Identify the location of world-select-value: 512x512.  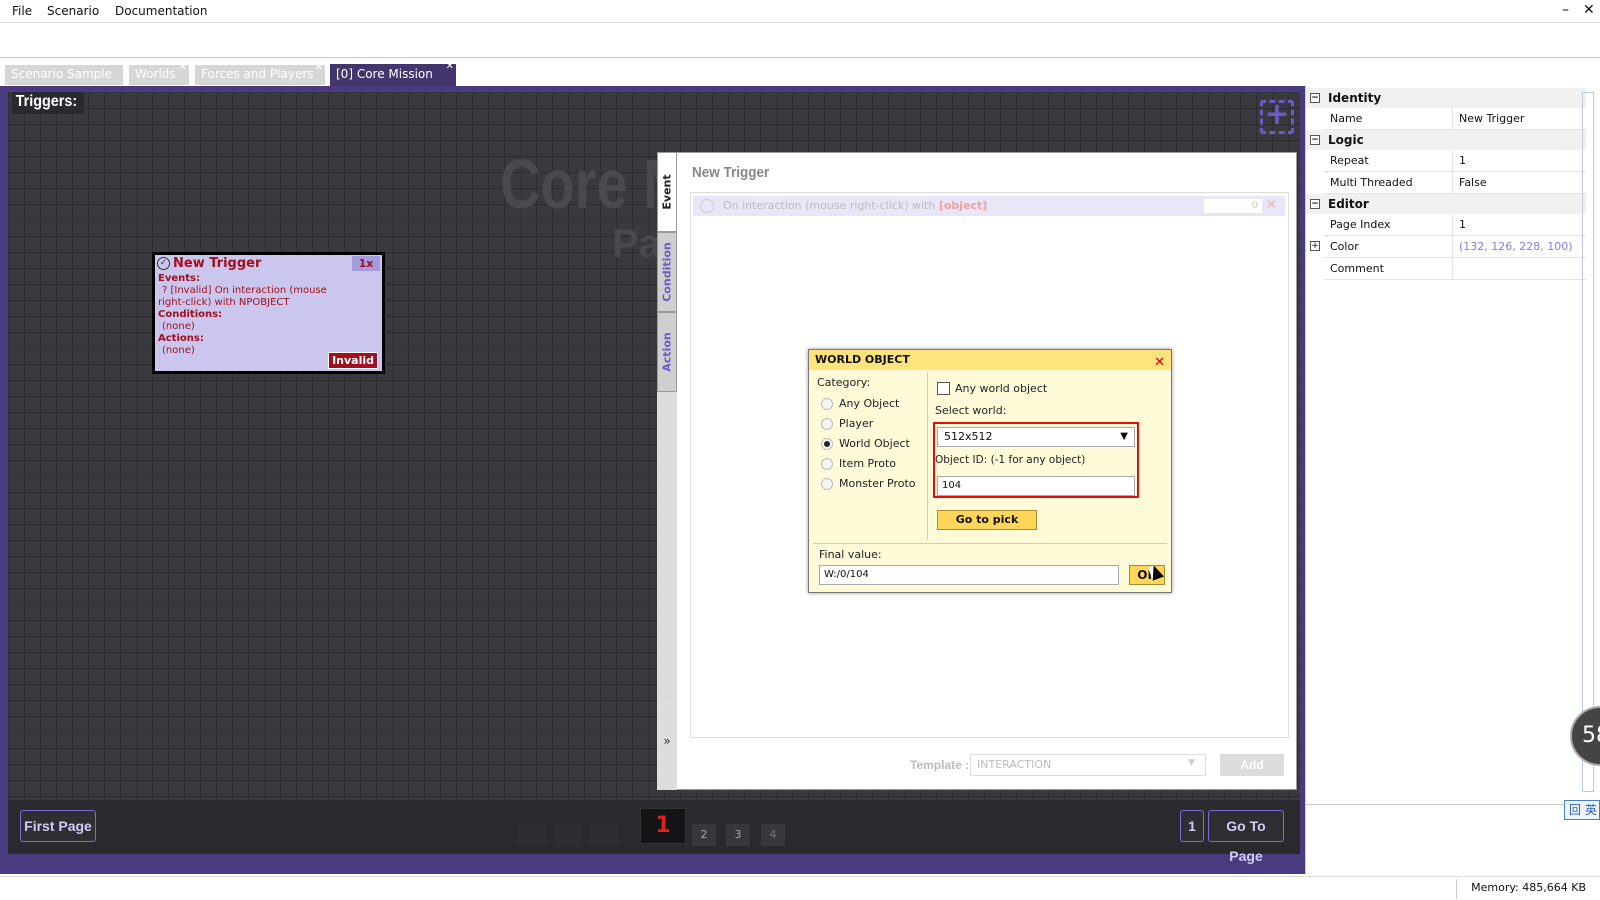
(968, 436).